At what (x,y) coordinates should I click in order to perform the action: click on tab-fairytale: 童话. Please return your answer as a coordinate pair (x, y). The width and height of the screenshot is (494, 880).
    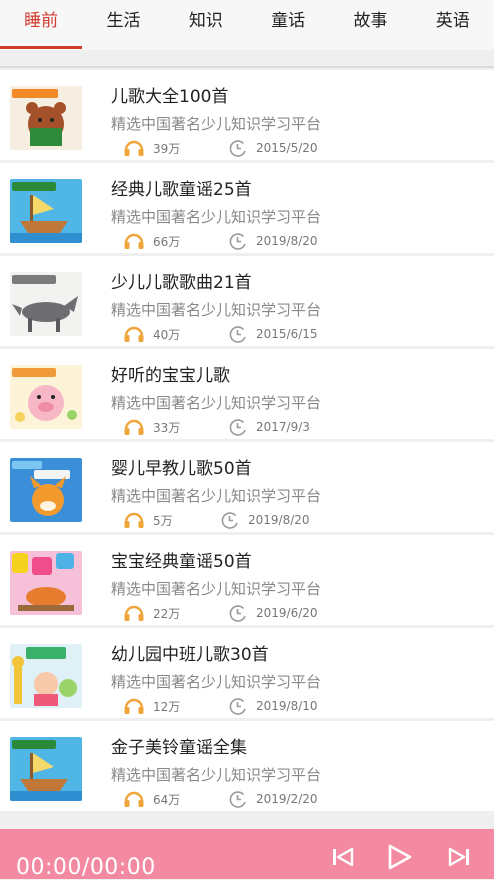
    Looking at the image, I should click on (288, 25).